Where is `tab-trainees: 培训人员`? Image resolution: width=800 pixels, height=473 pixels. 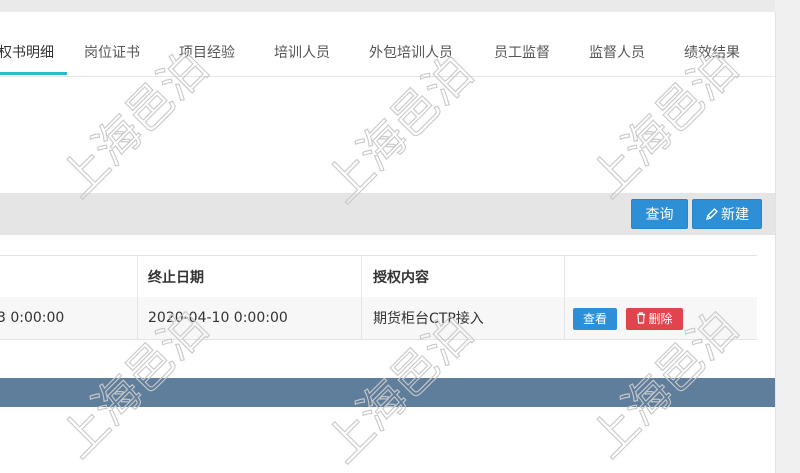 tab-trainees: 培训人员 is located at coordinates (302, 52).